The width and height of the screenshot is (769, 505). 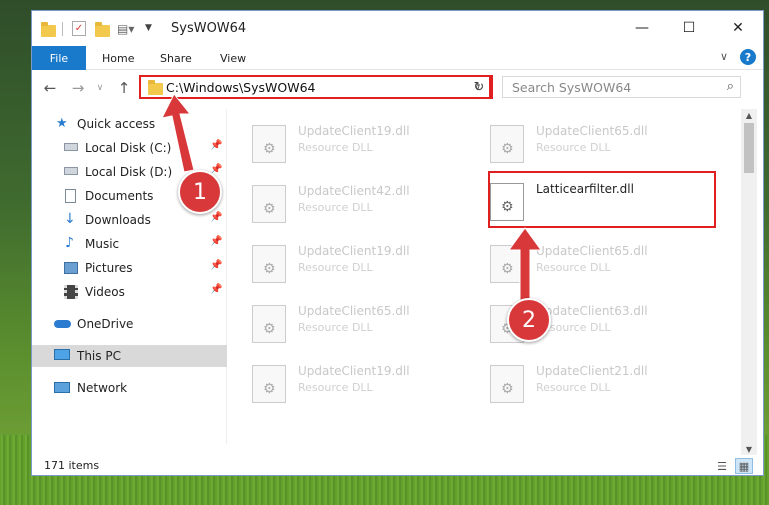 What do you see at coordinates (592, 371) in the screenshot?
I see `file-name: UpdateClient21.dll` at bounding box center [592, 371].